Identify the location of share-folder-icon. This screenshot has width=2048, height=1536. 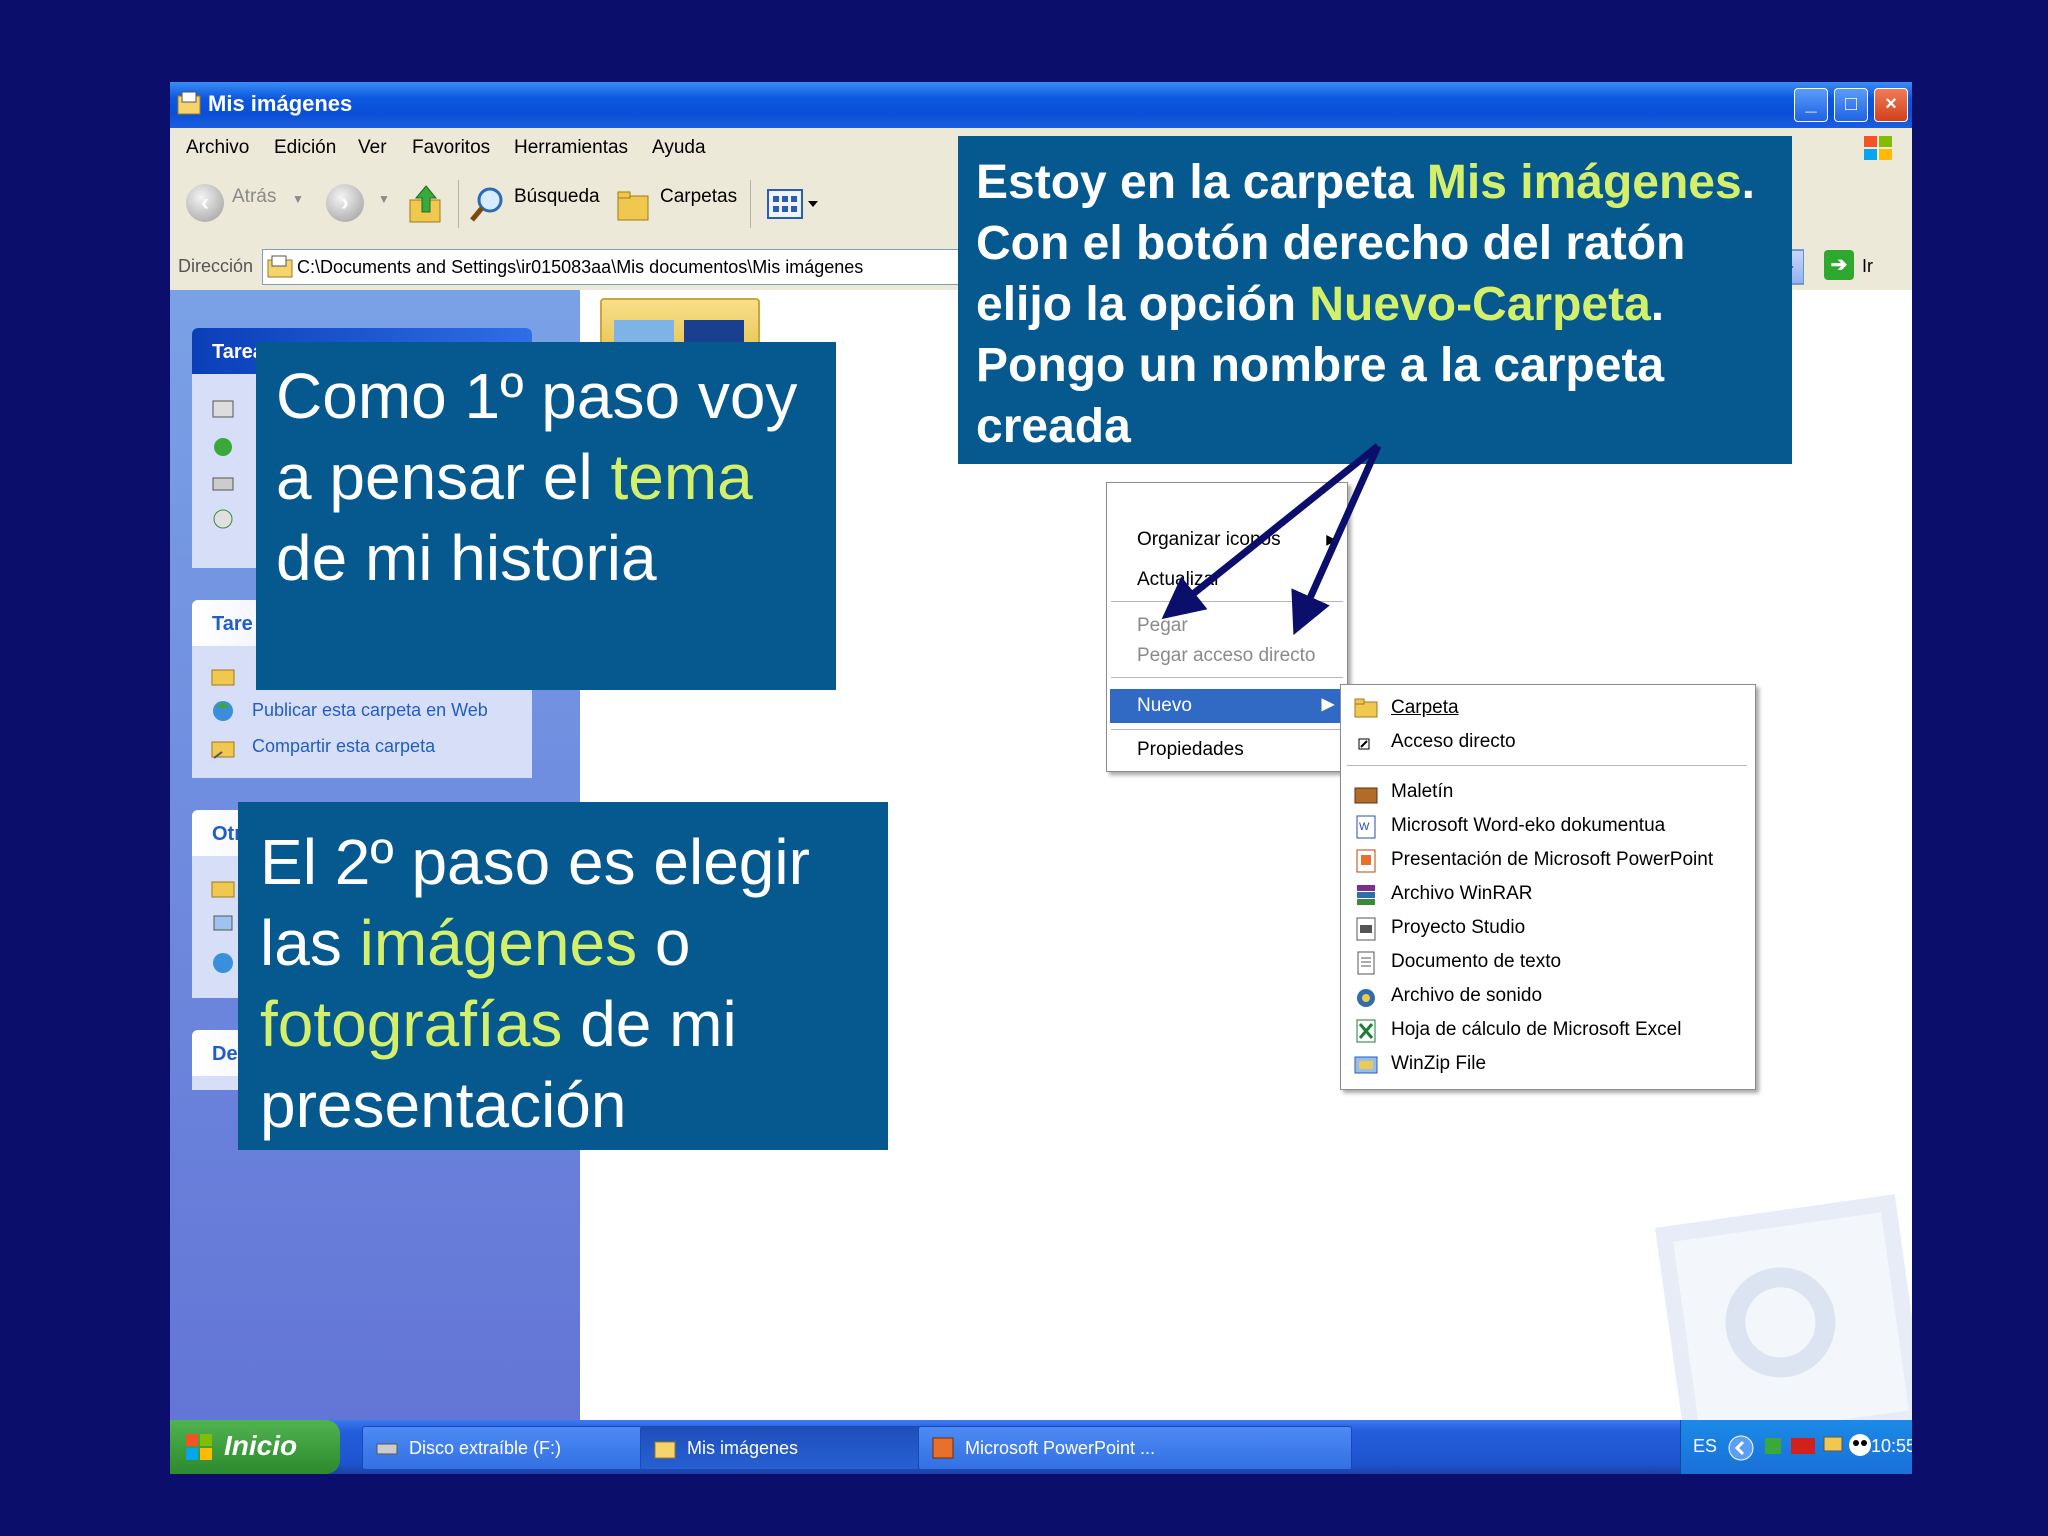
(223, 750).